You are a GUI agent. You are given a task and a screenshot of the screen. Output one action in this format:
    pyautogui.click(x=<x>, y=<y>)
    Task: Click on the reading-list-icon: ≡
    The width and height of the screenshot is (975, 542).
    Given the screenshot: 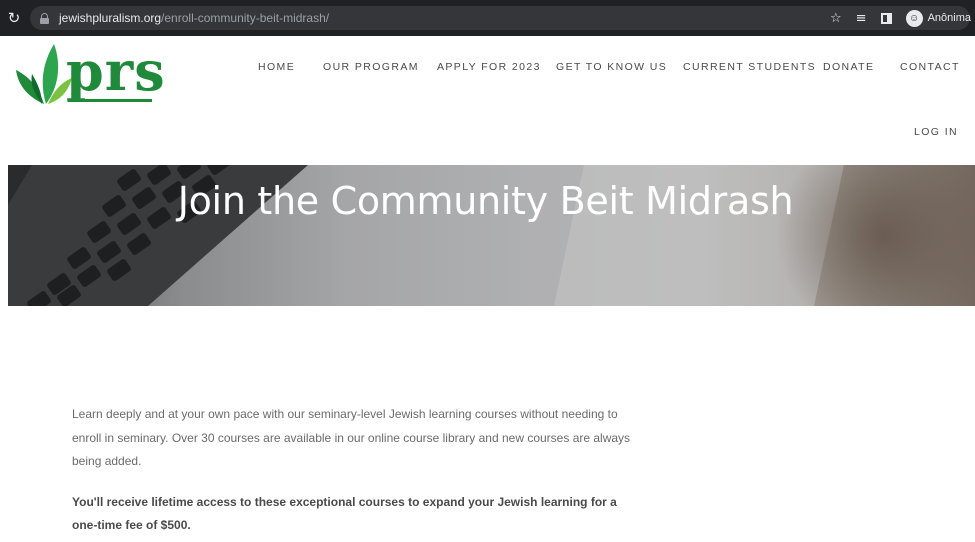 What is the action you would take?
    pyautogui.click(x=861, y=18)
    